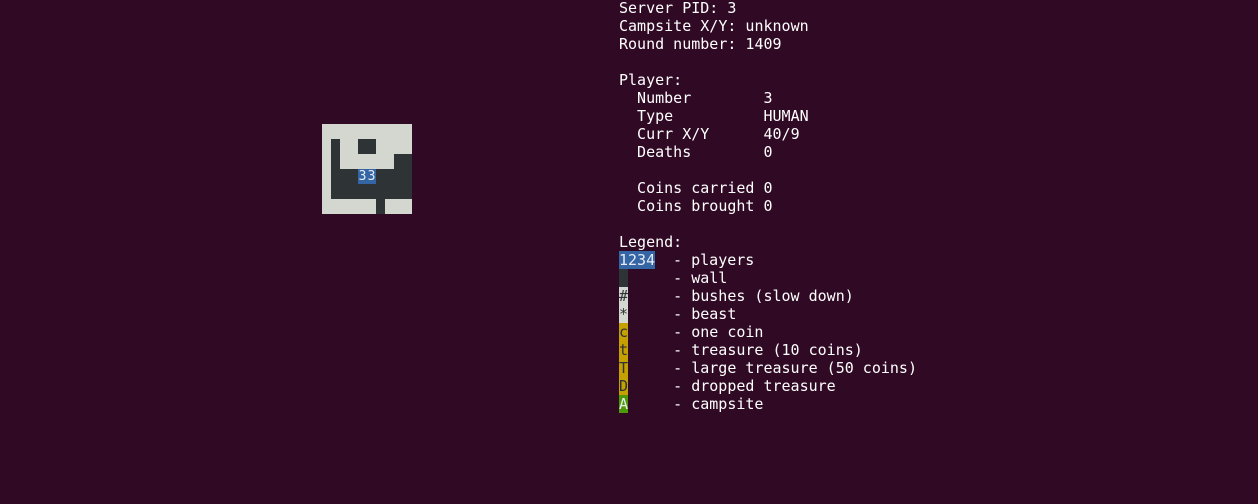  Describe the element at coordinates (624, 386) in the screenshot. I see `legend-swatch-dropped-treasure: D` at that location.